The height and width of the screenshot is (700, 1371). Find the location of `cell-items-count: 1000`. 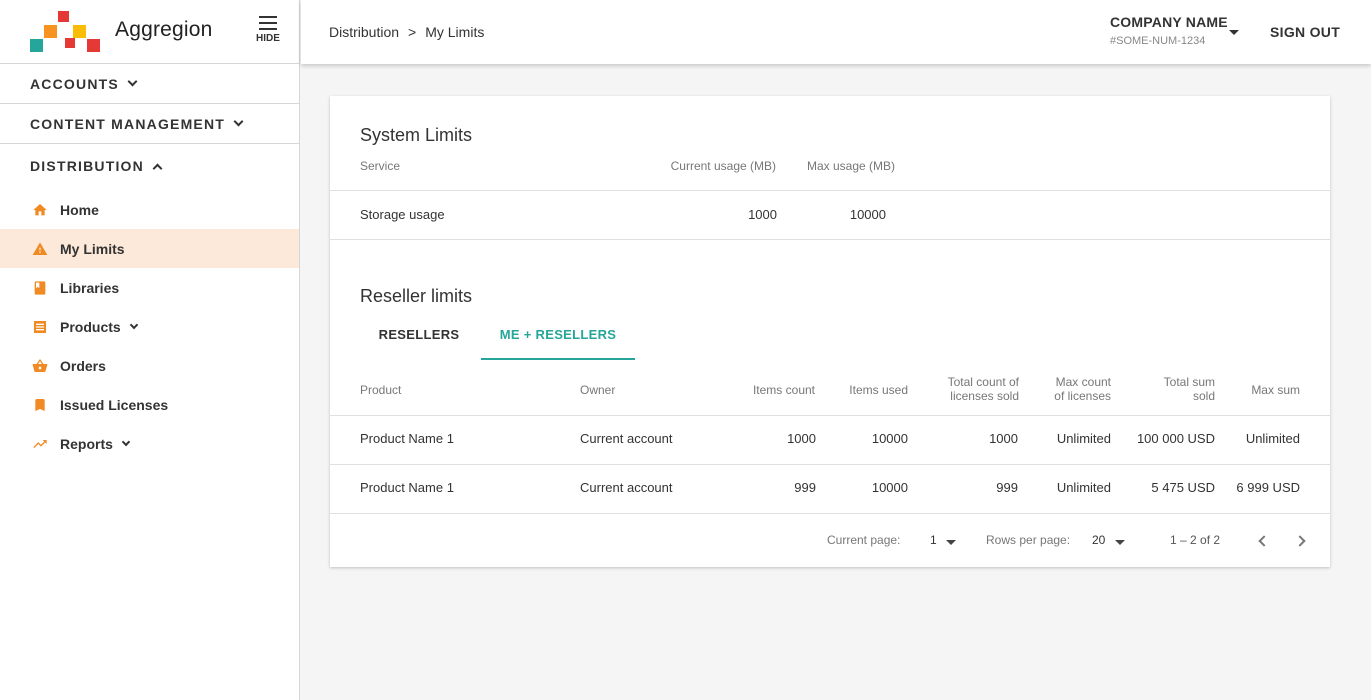

cell-items-count: 1000 is located at coordinates (801, 438).